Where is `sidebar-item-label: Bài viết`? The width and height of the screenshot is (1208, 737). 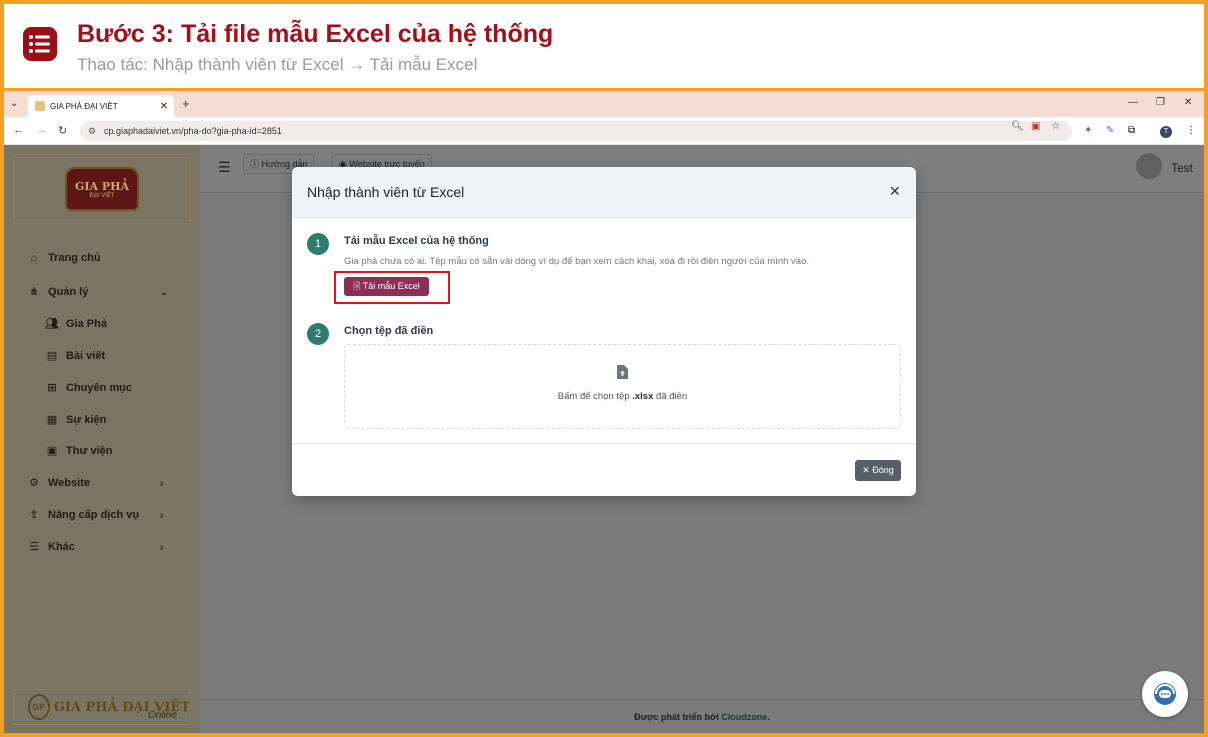
sidebar-item-label: Bài viết is located at coordinates (86, 355).